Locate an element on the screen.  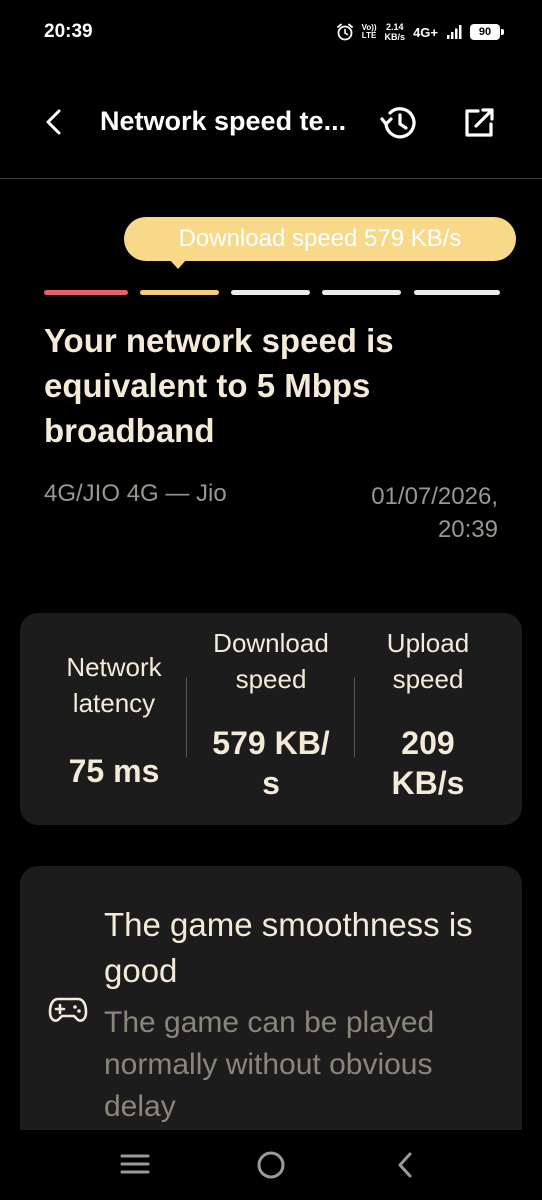
history-icon is located at coordinates (398, 123).